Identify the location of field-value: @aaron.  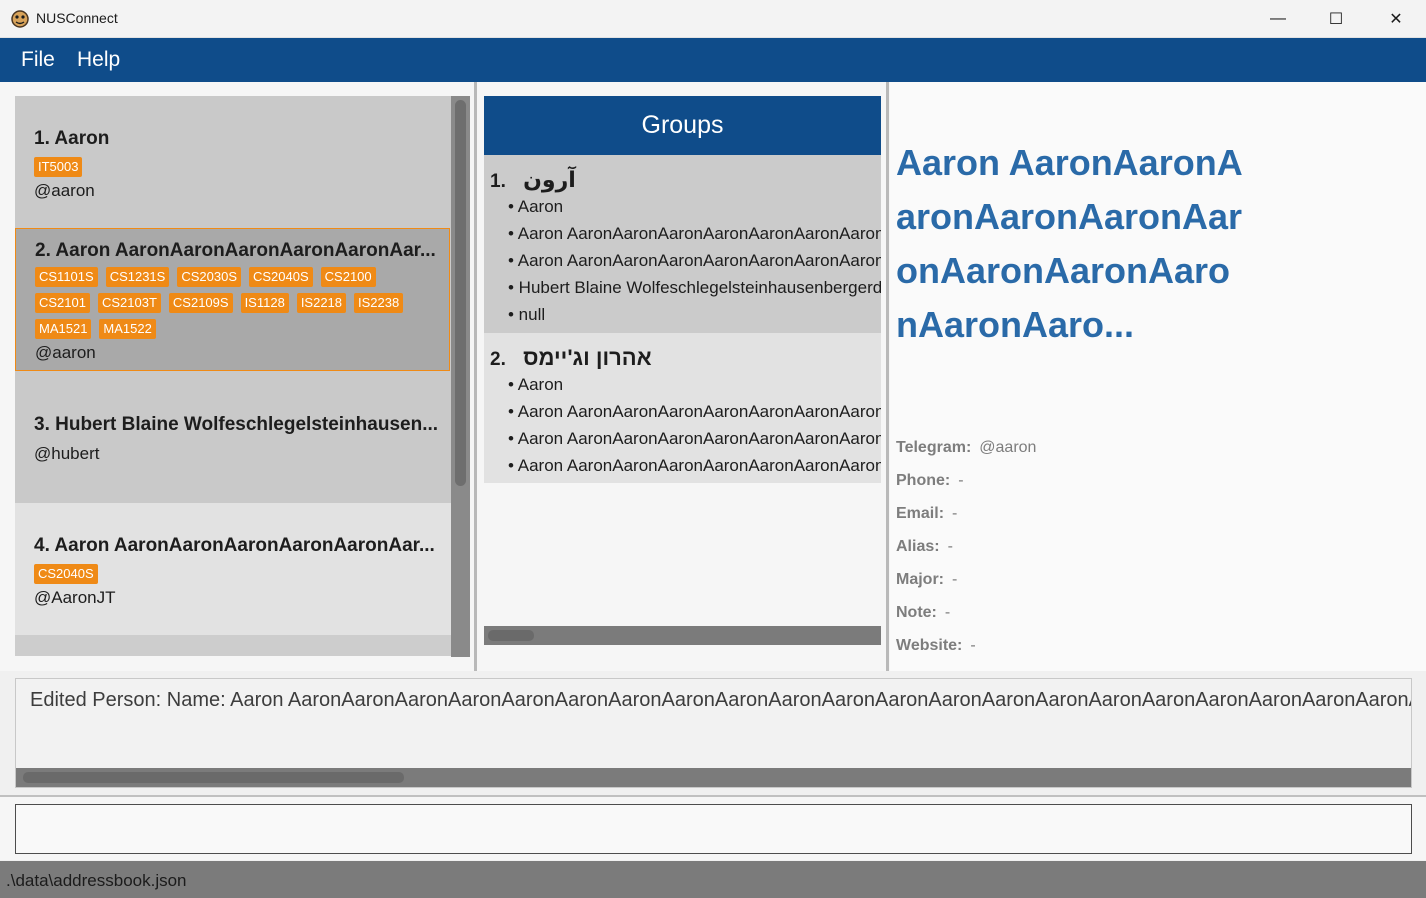
(1008, 447).